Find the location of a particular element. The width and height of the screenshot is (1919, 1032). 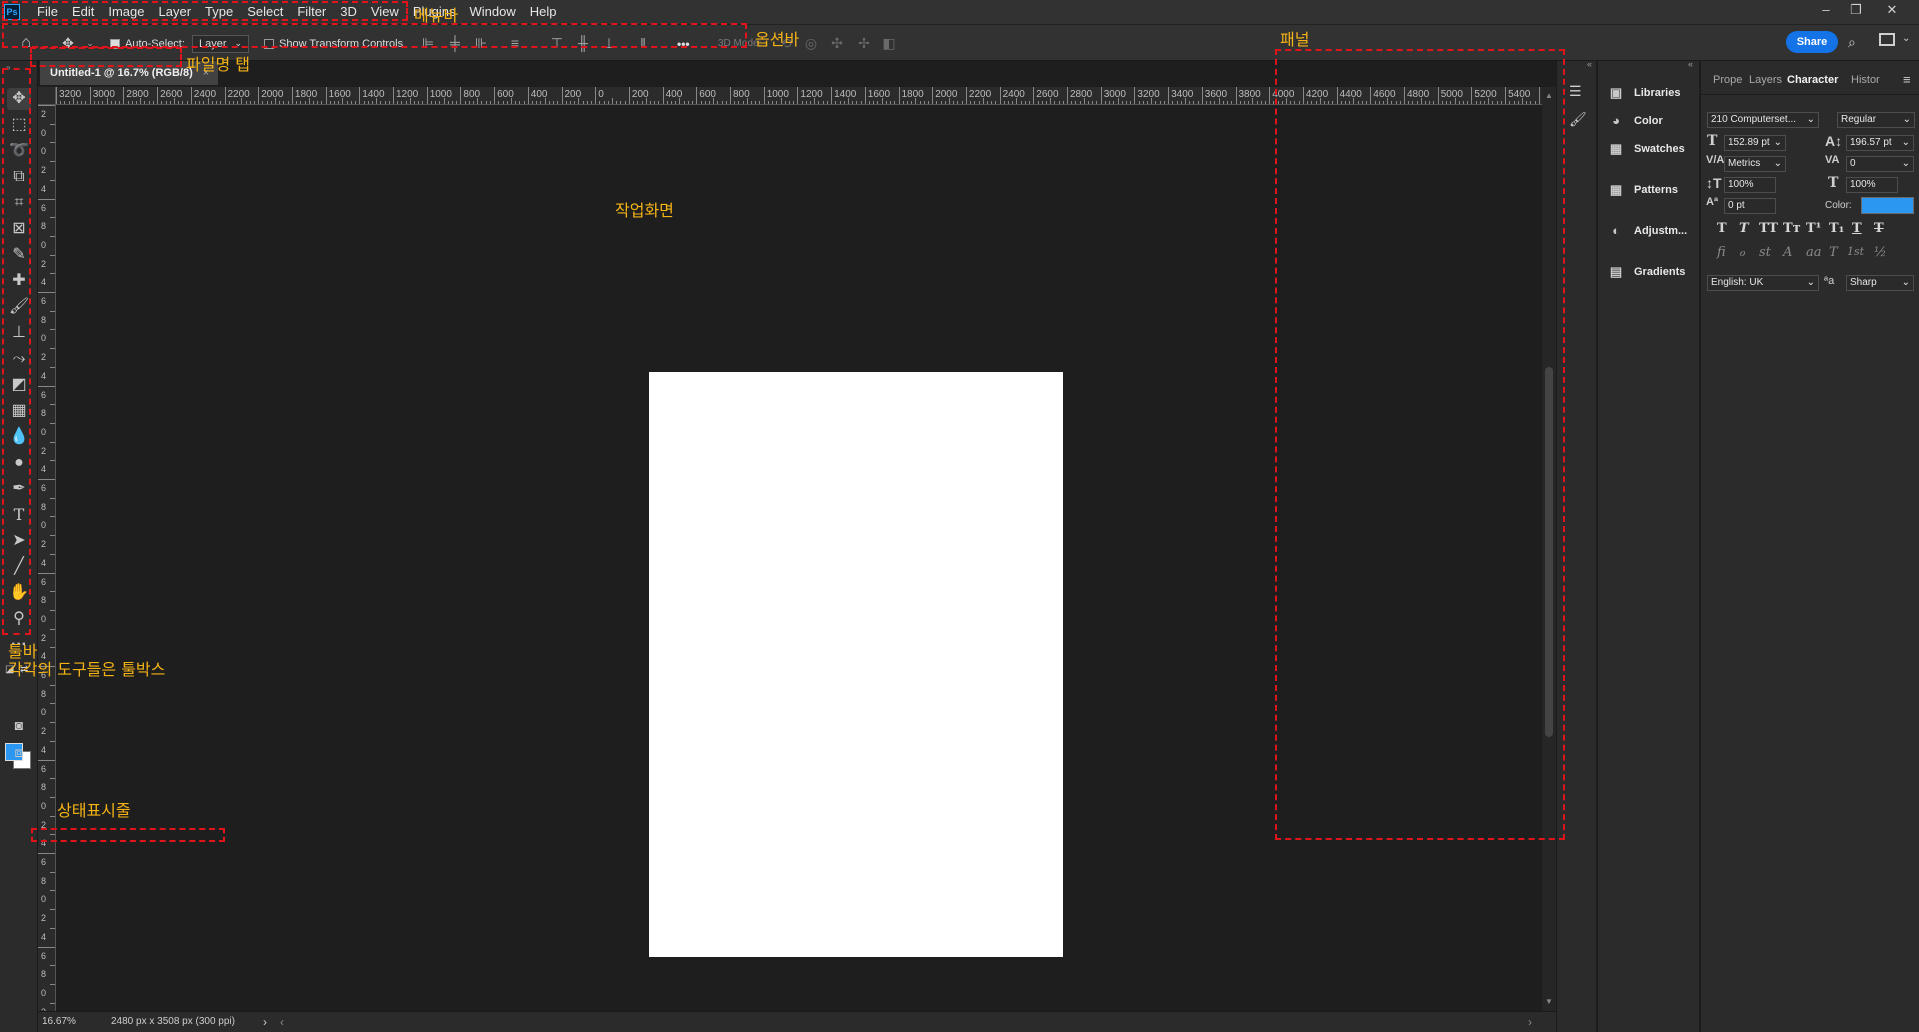

status-menu-arrow: › is located at coordinates (265, 1022).